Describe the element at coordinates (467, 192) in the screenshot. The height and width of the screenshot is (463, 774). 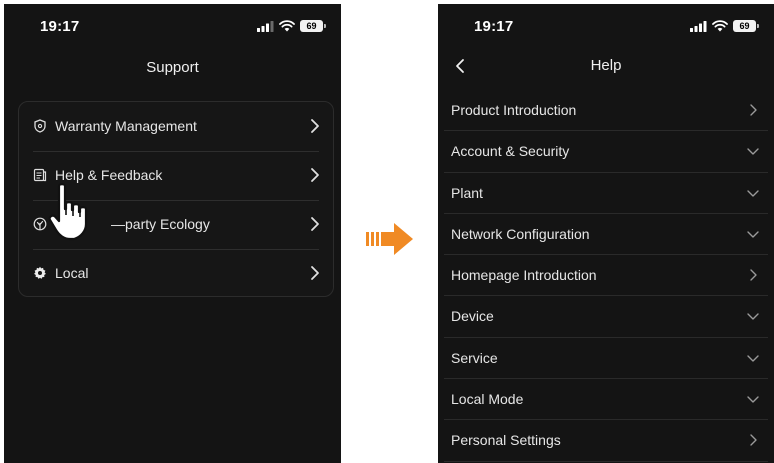
I see `help-item-label: Plant` at that location.